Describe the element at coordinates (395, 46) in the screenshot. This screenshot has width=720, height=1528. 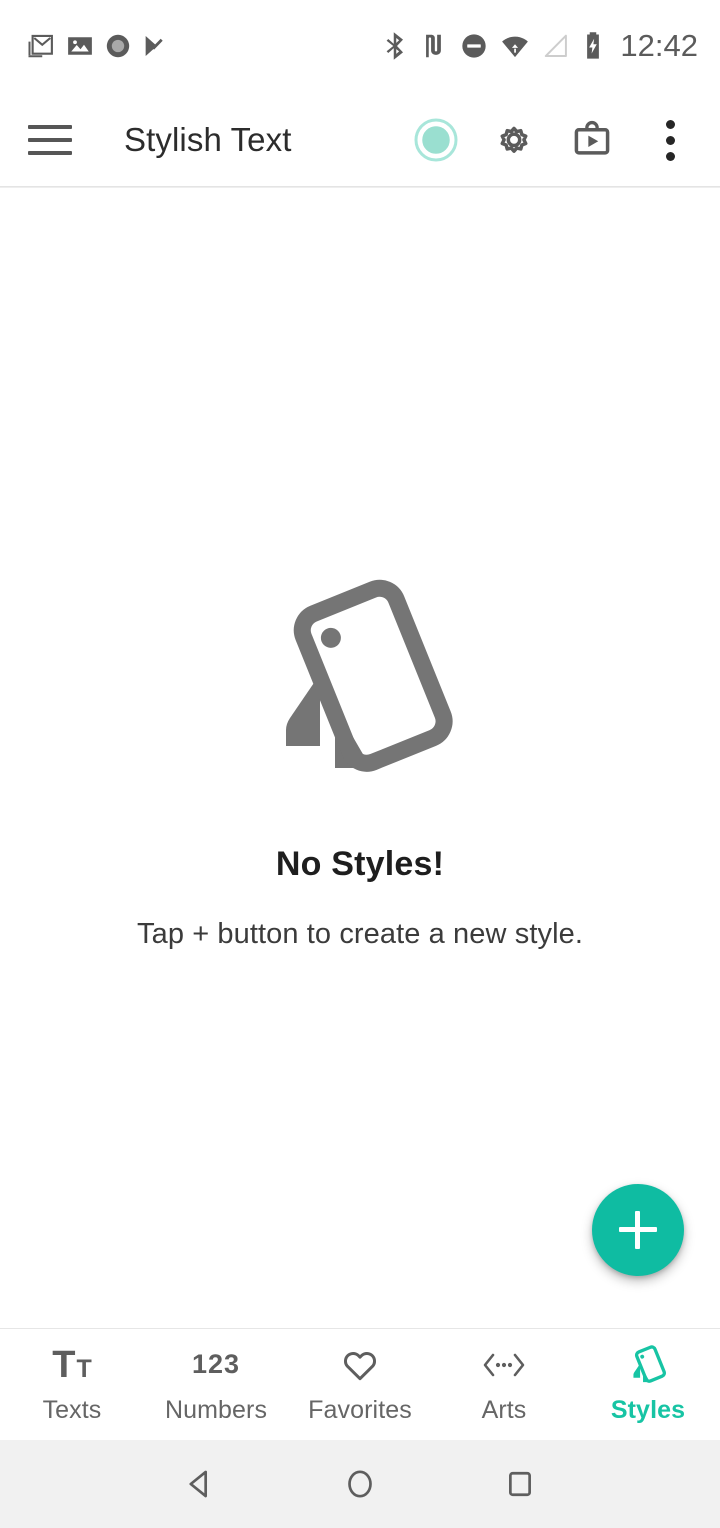
I see `bluetooth-icon` at that location.